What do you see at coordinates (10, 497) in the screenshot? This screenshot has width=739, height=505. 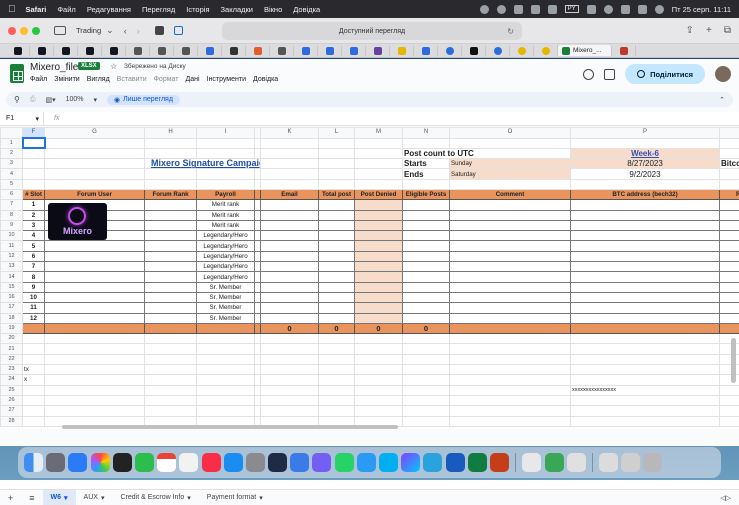 I see `add-sheet-button: +` at bounding box center [10, 497].